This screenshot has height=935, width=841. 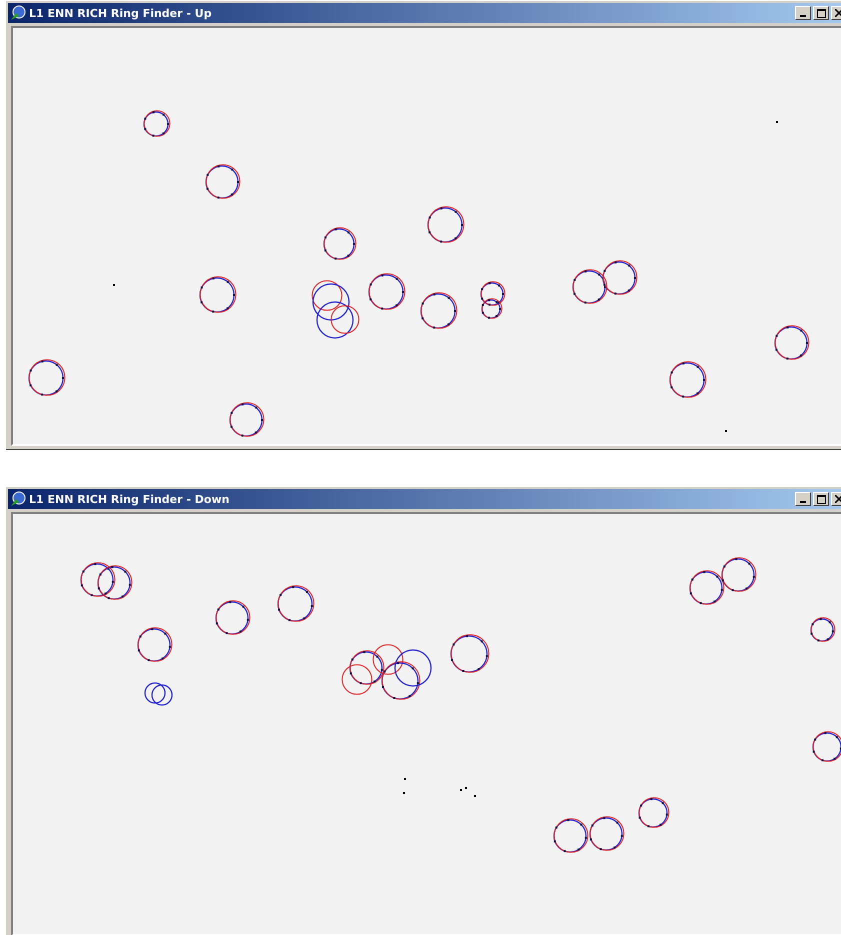 What do you see at coordinates (129, 499) in the screenshot?
I see `window-title: L1 ENN RICH Ring Finder - Down` at bounding box center [129, 499].